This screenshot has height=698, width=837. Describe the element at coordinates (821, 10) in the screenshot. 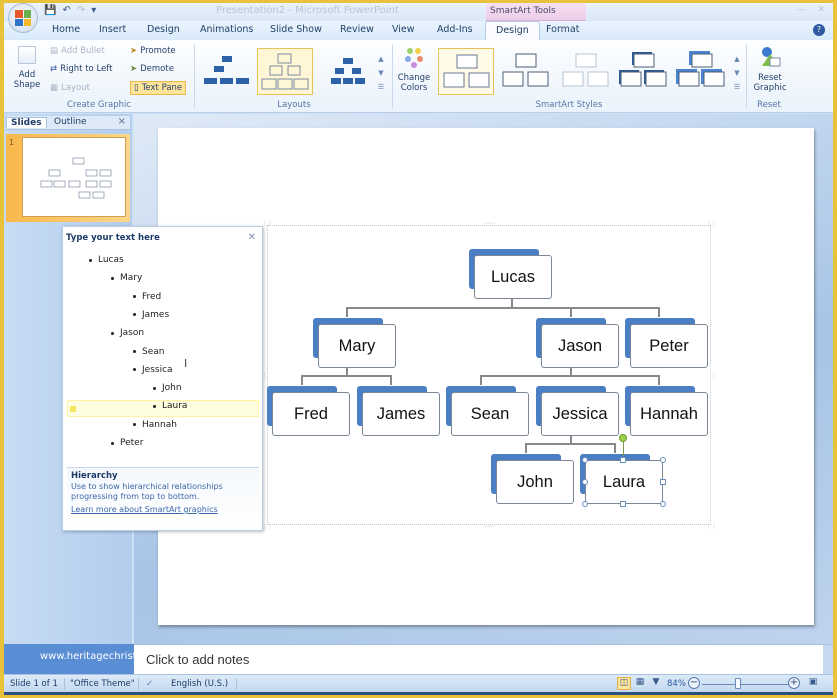

I see `close-window-icon: ✕` at that location.